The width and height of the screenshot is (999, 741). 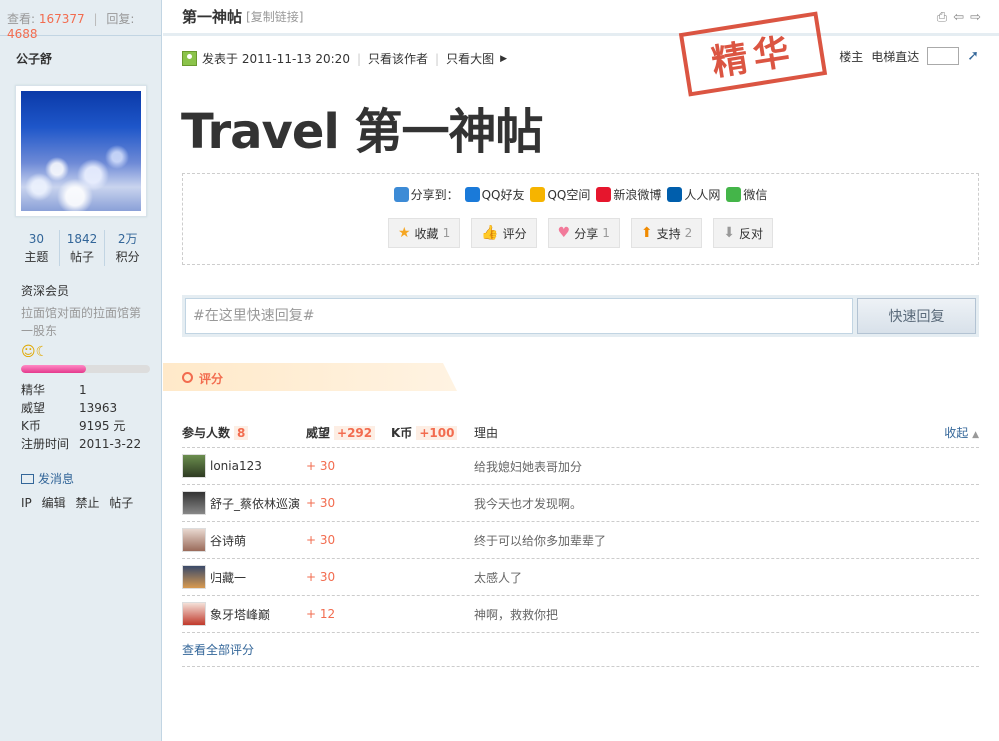 What do you see at coordinates (274, 16) in the screenshot?
I see `copy-link-button: [复制链接]` at bounding box center [274, 16].